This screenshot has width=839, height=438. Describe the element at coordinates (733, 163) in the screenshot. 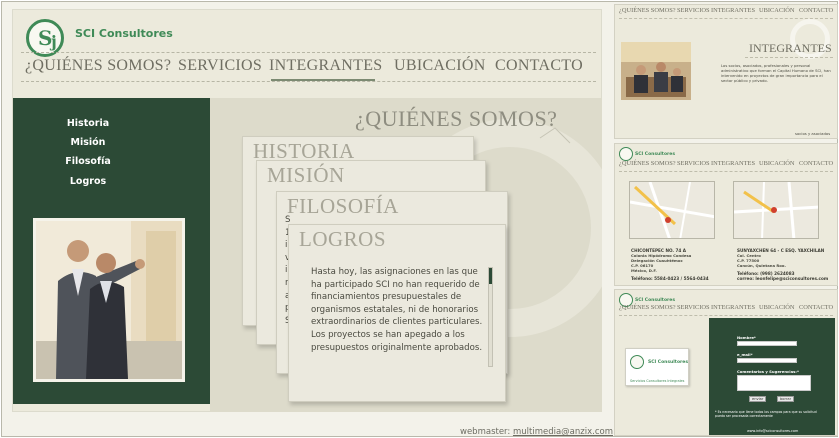

I see `thumb2-nav-integrantes: INTEGRANTES` at that location.